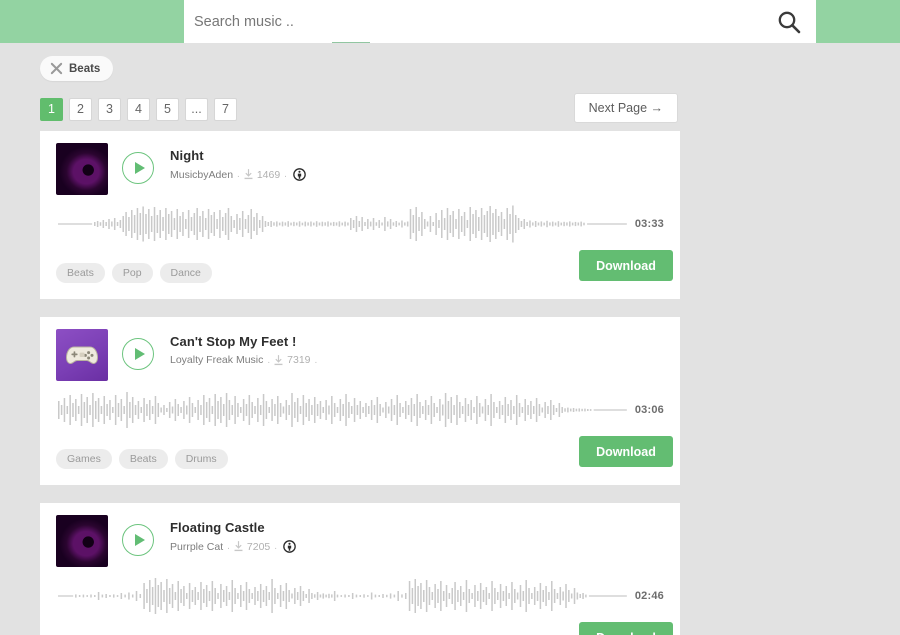  What do you see at coordinates (625, 108) in the screenshot?
I see `next-page-button: Next Page →` at bounding box center [625, 108].